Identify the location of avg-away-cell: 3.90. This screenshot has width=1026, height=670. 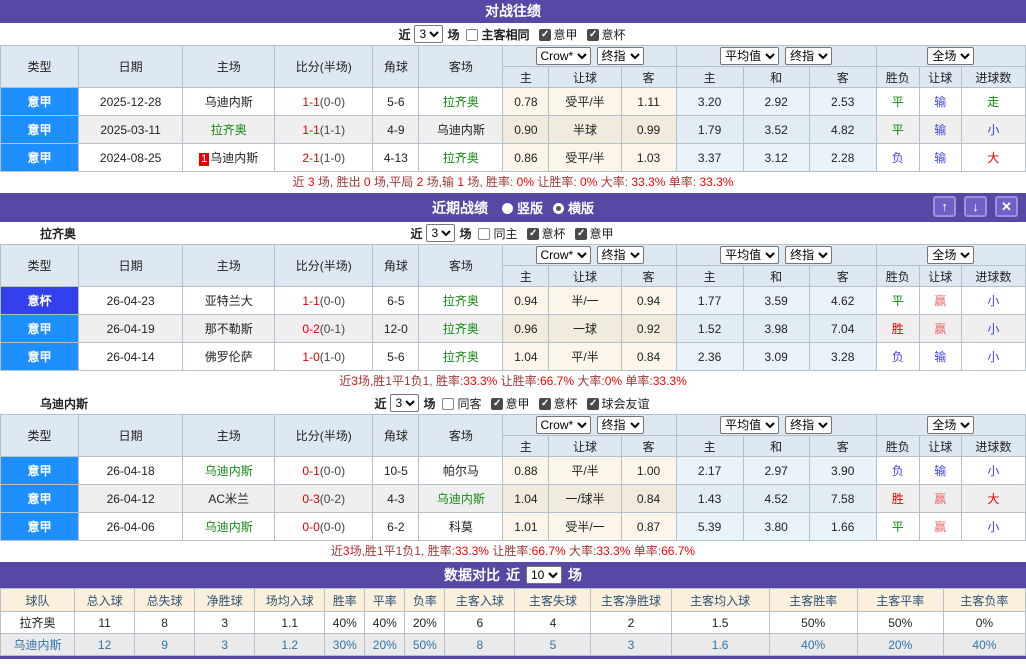
(842, 470).